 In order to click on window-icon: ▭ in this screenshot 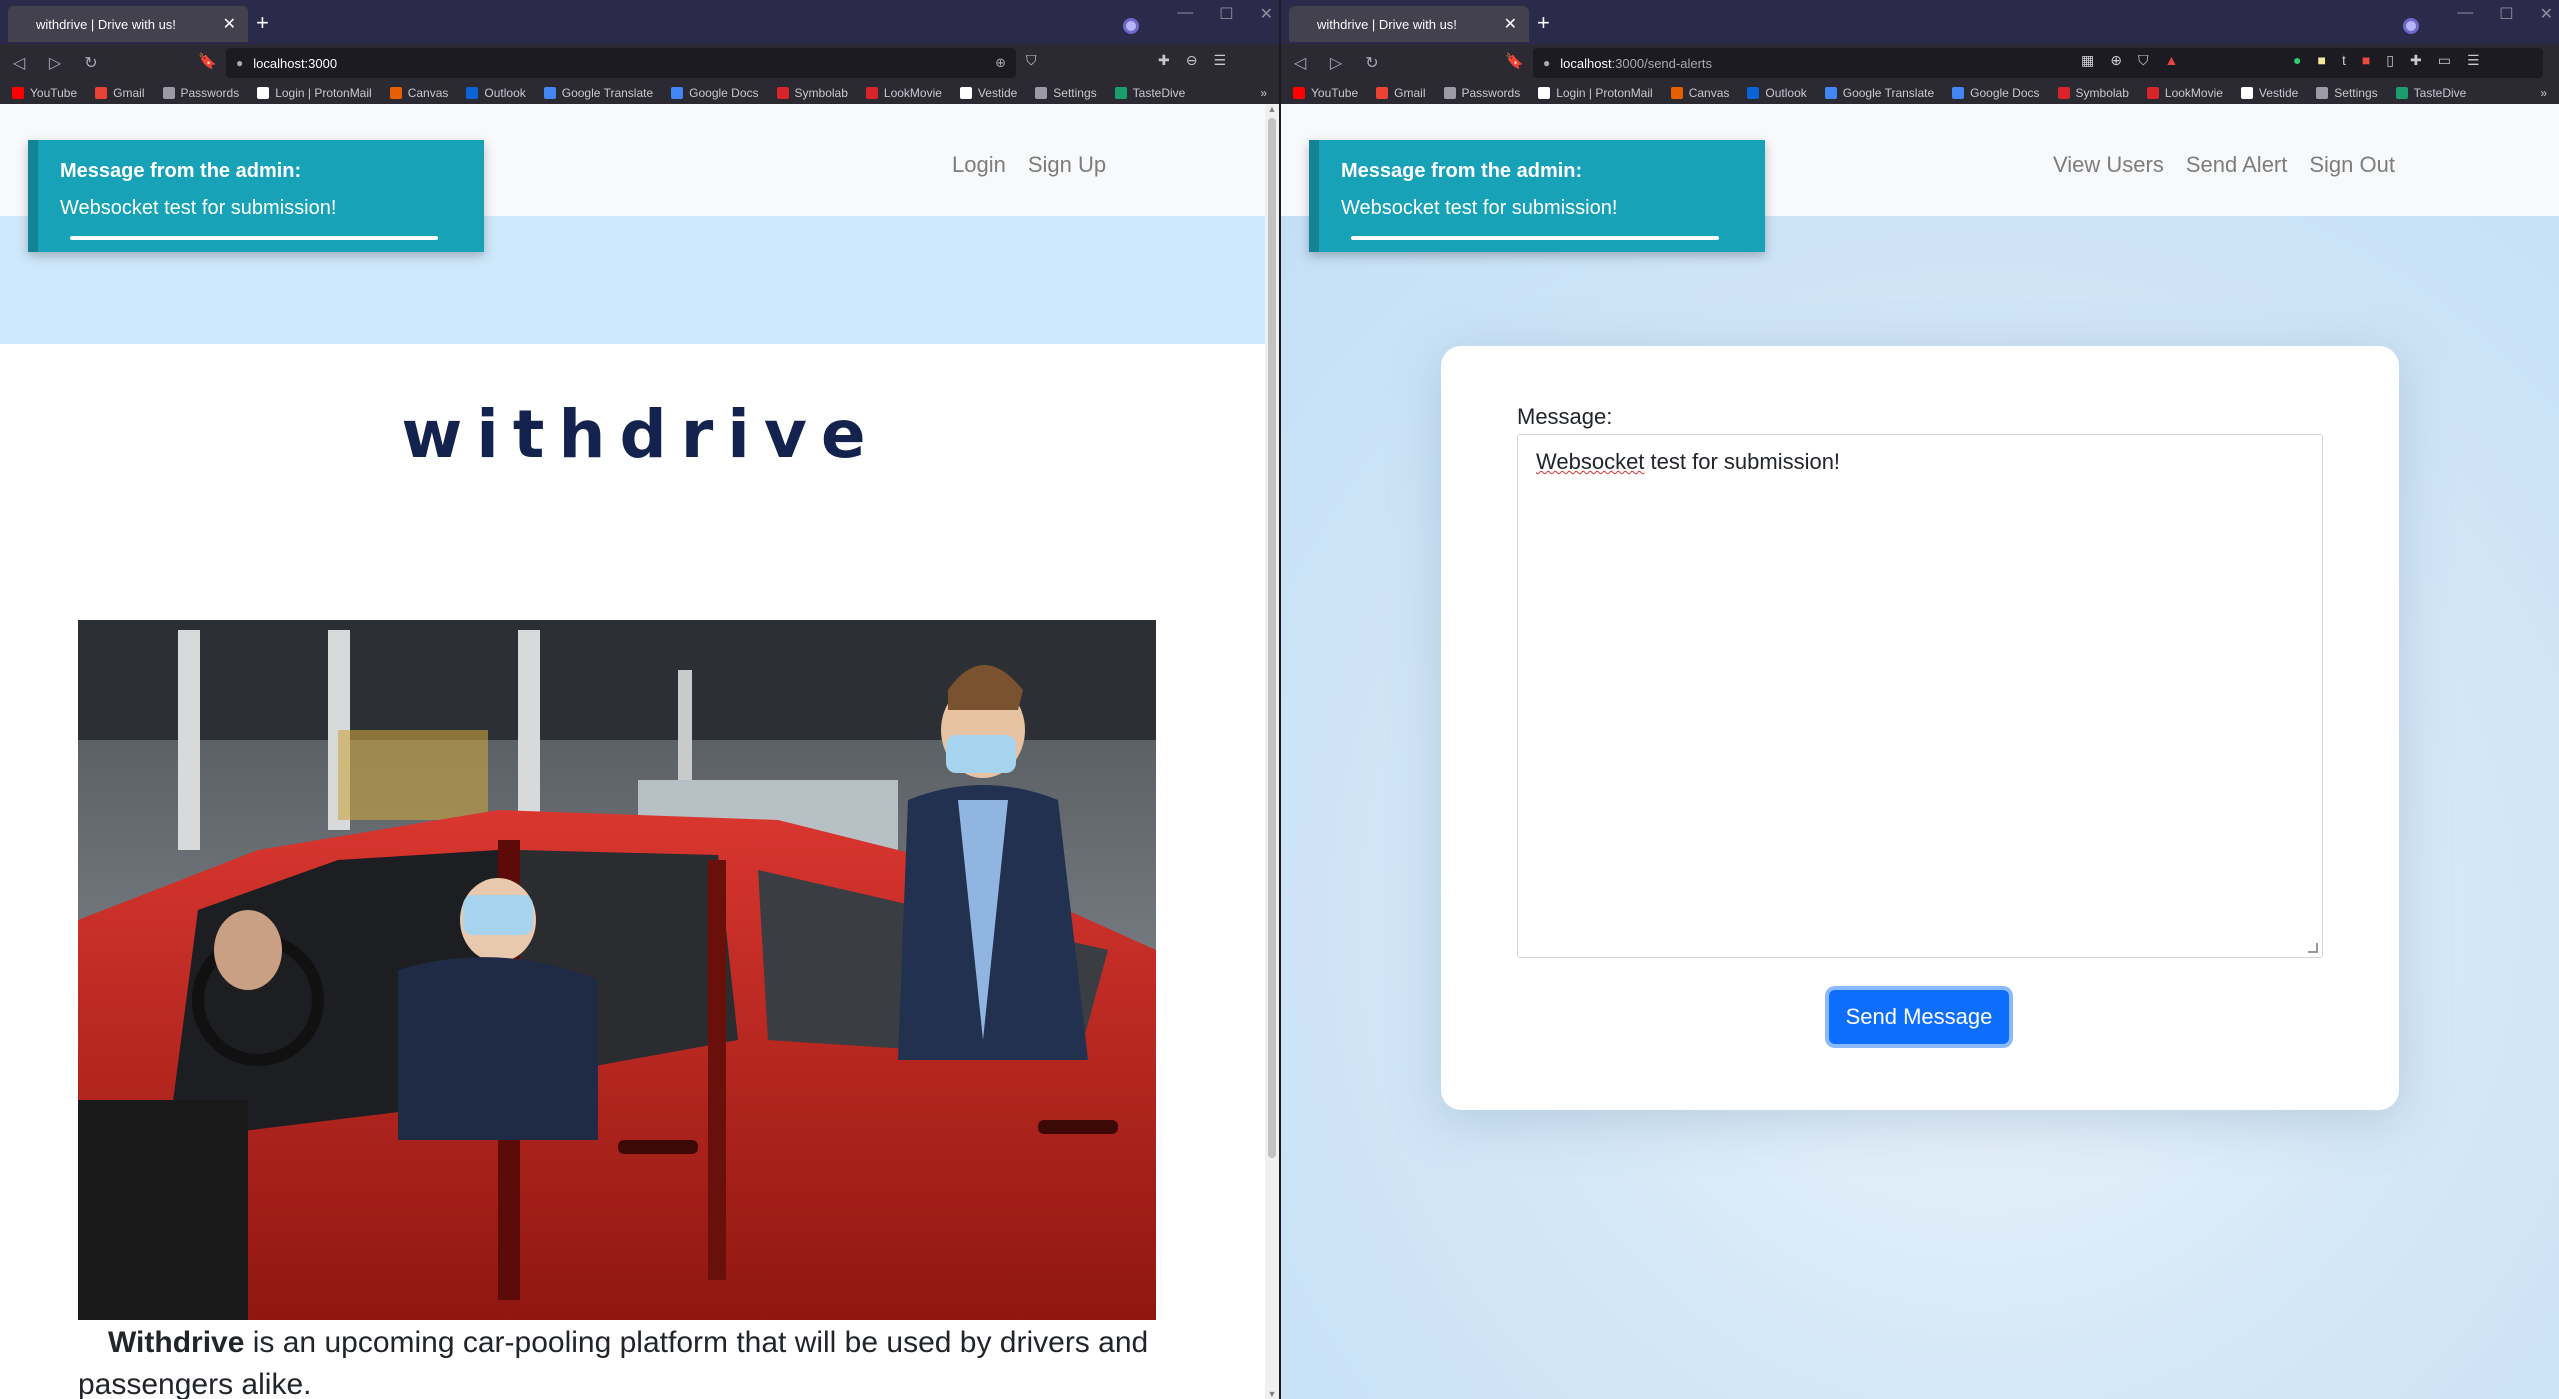, I will do `click(2444, 60)`.